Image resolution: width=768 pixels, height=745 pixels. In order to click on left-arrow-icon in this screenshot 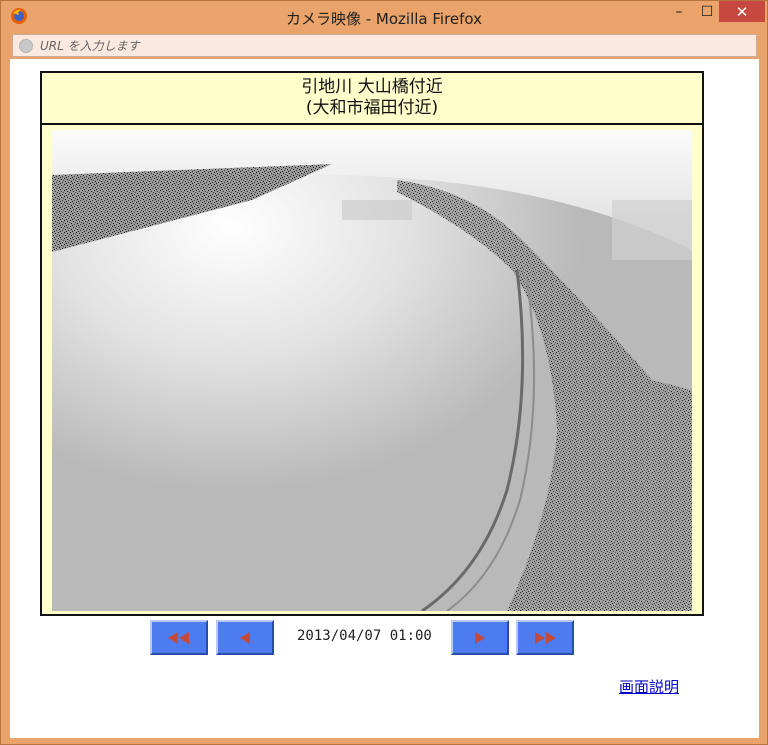, I will do `click(245, 637)`.